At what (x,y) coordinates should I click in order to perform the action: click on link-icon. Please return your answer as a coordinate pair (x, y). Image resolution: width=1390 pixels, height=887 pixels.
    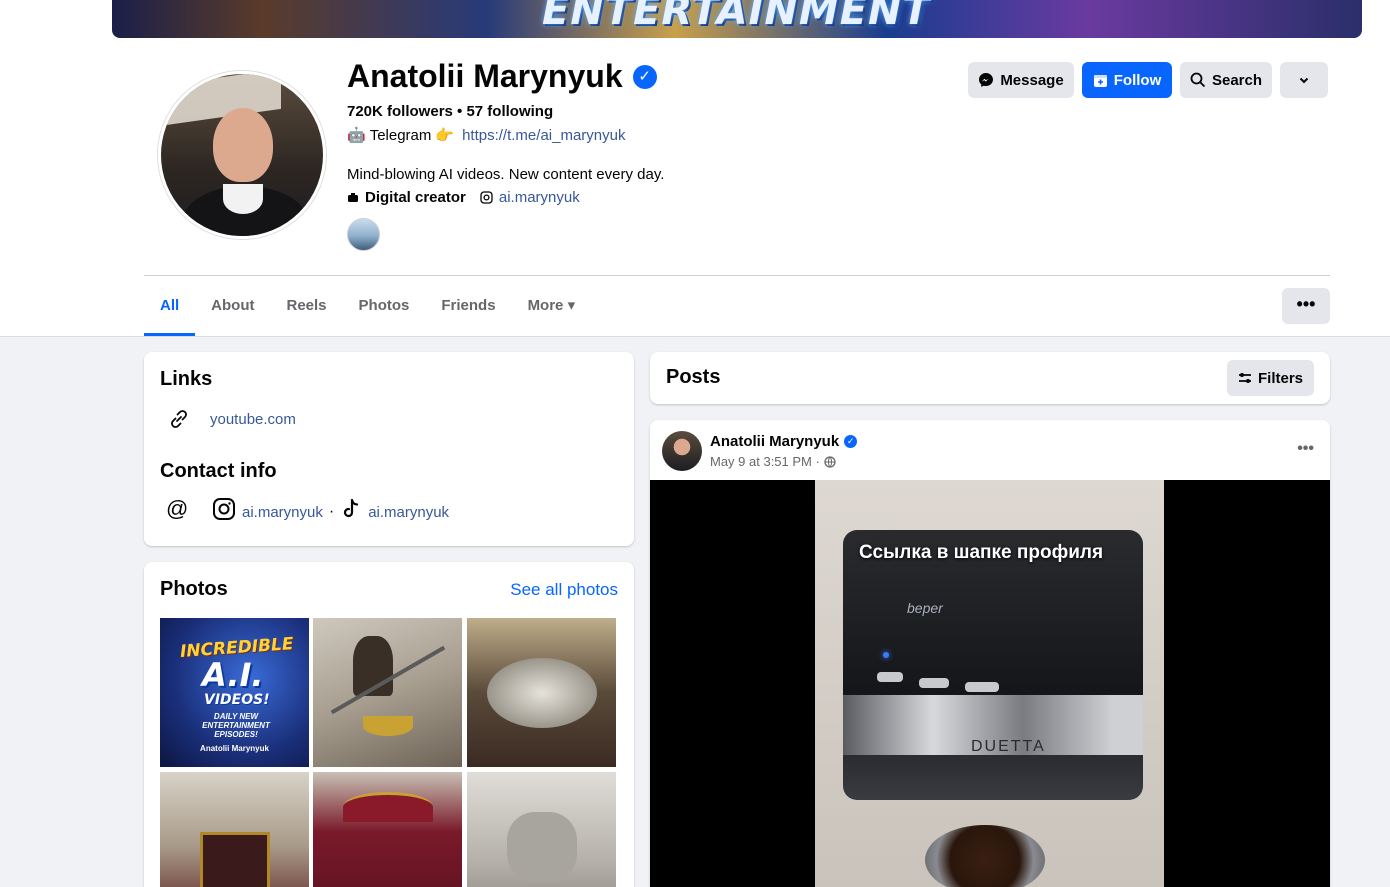
    Looking at the image, I should click on (179, 419).